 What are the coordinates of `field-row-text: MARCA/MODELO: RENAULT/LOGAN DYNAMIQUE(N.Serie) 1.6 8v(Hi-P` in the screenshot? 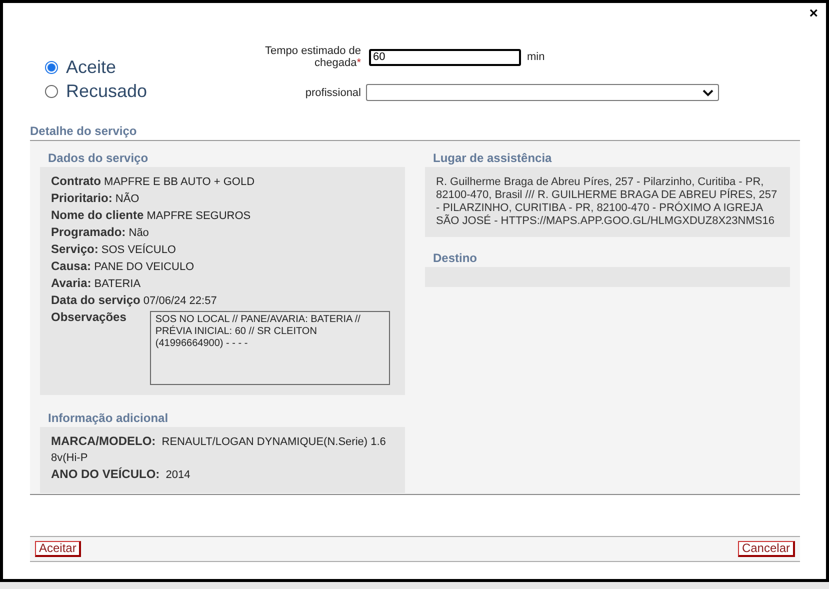 It's located at (219, 449).